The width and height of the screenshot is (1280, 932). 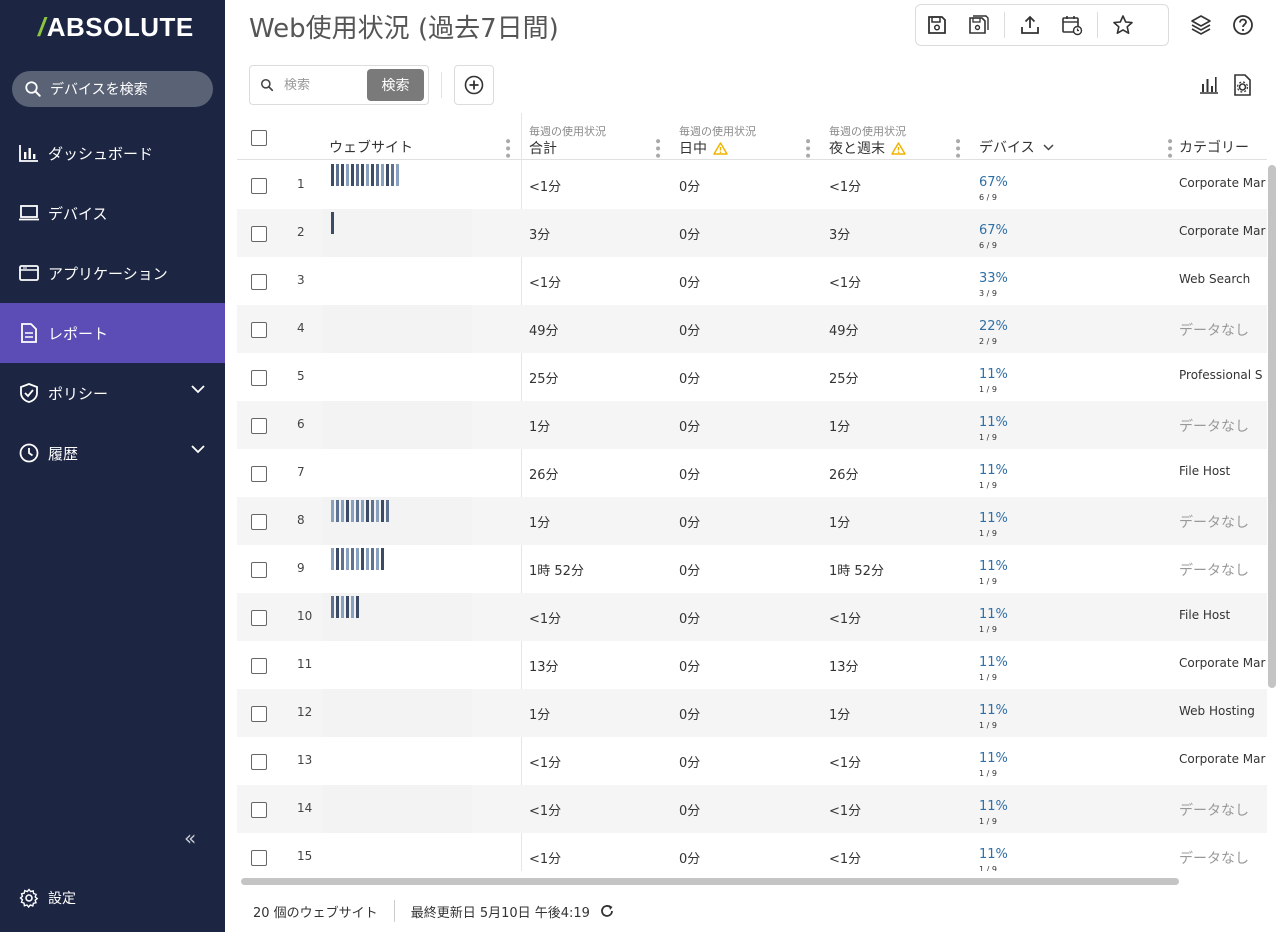 What do you see at coordinates (752, 281) in the screenshot?
I see `table-row: 3 <1分 0分 <1分 33% 3 / 9 Web Search` at bounding box center [752, 281].